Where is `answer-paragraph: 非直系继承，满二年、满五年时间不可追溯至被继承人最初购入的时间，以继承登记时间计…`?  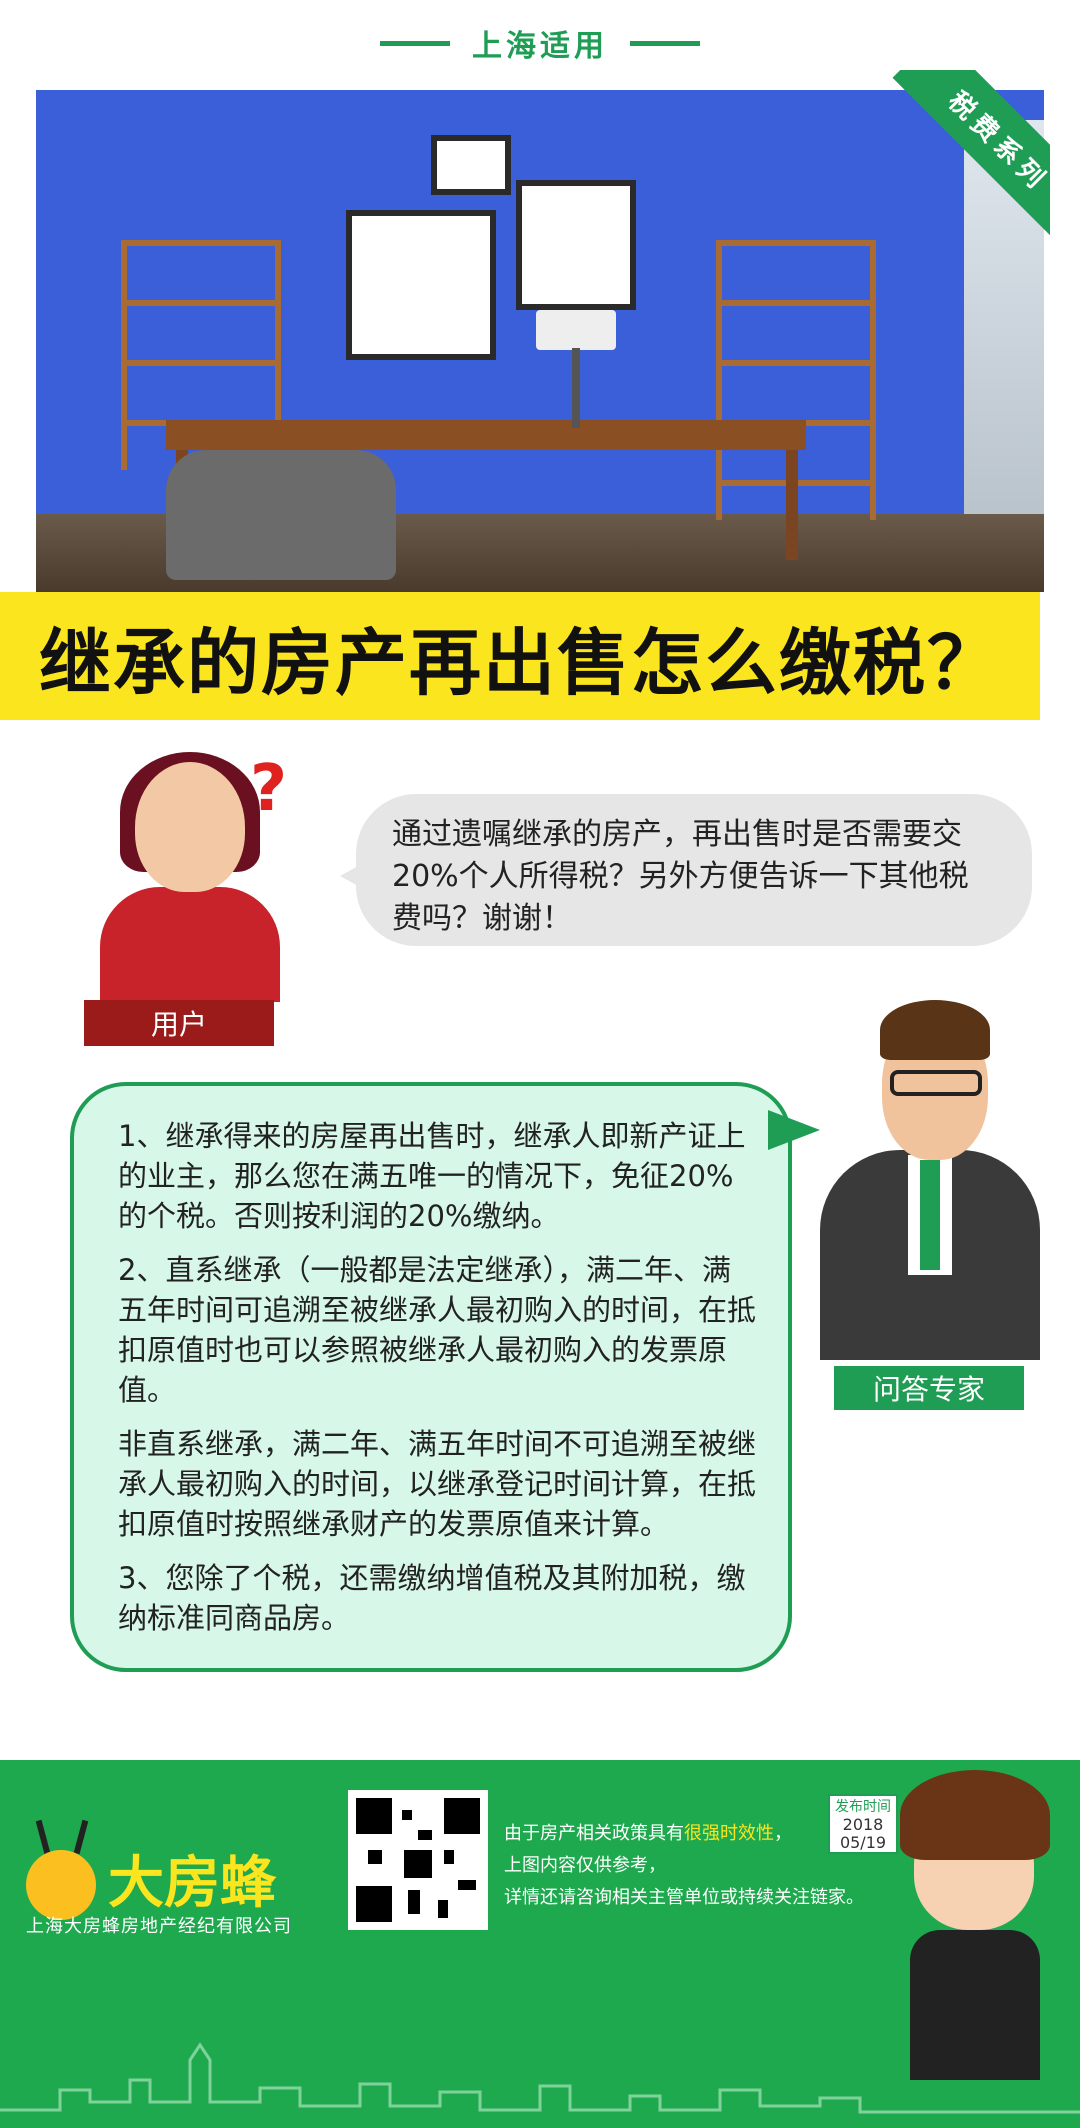
answer-paragraph: 非直系继承，满二年、满五年时间不可追溯至被继承人最初购入的时间，以继承登记时间计… is located at coordinates (437, 1484).